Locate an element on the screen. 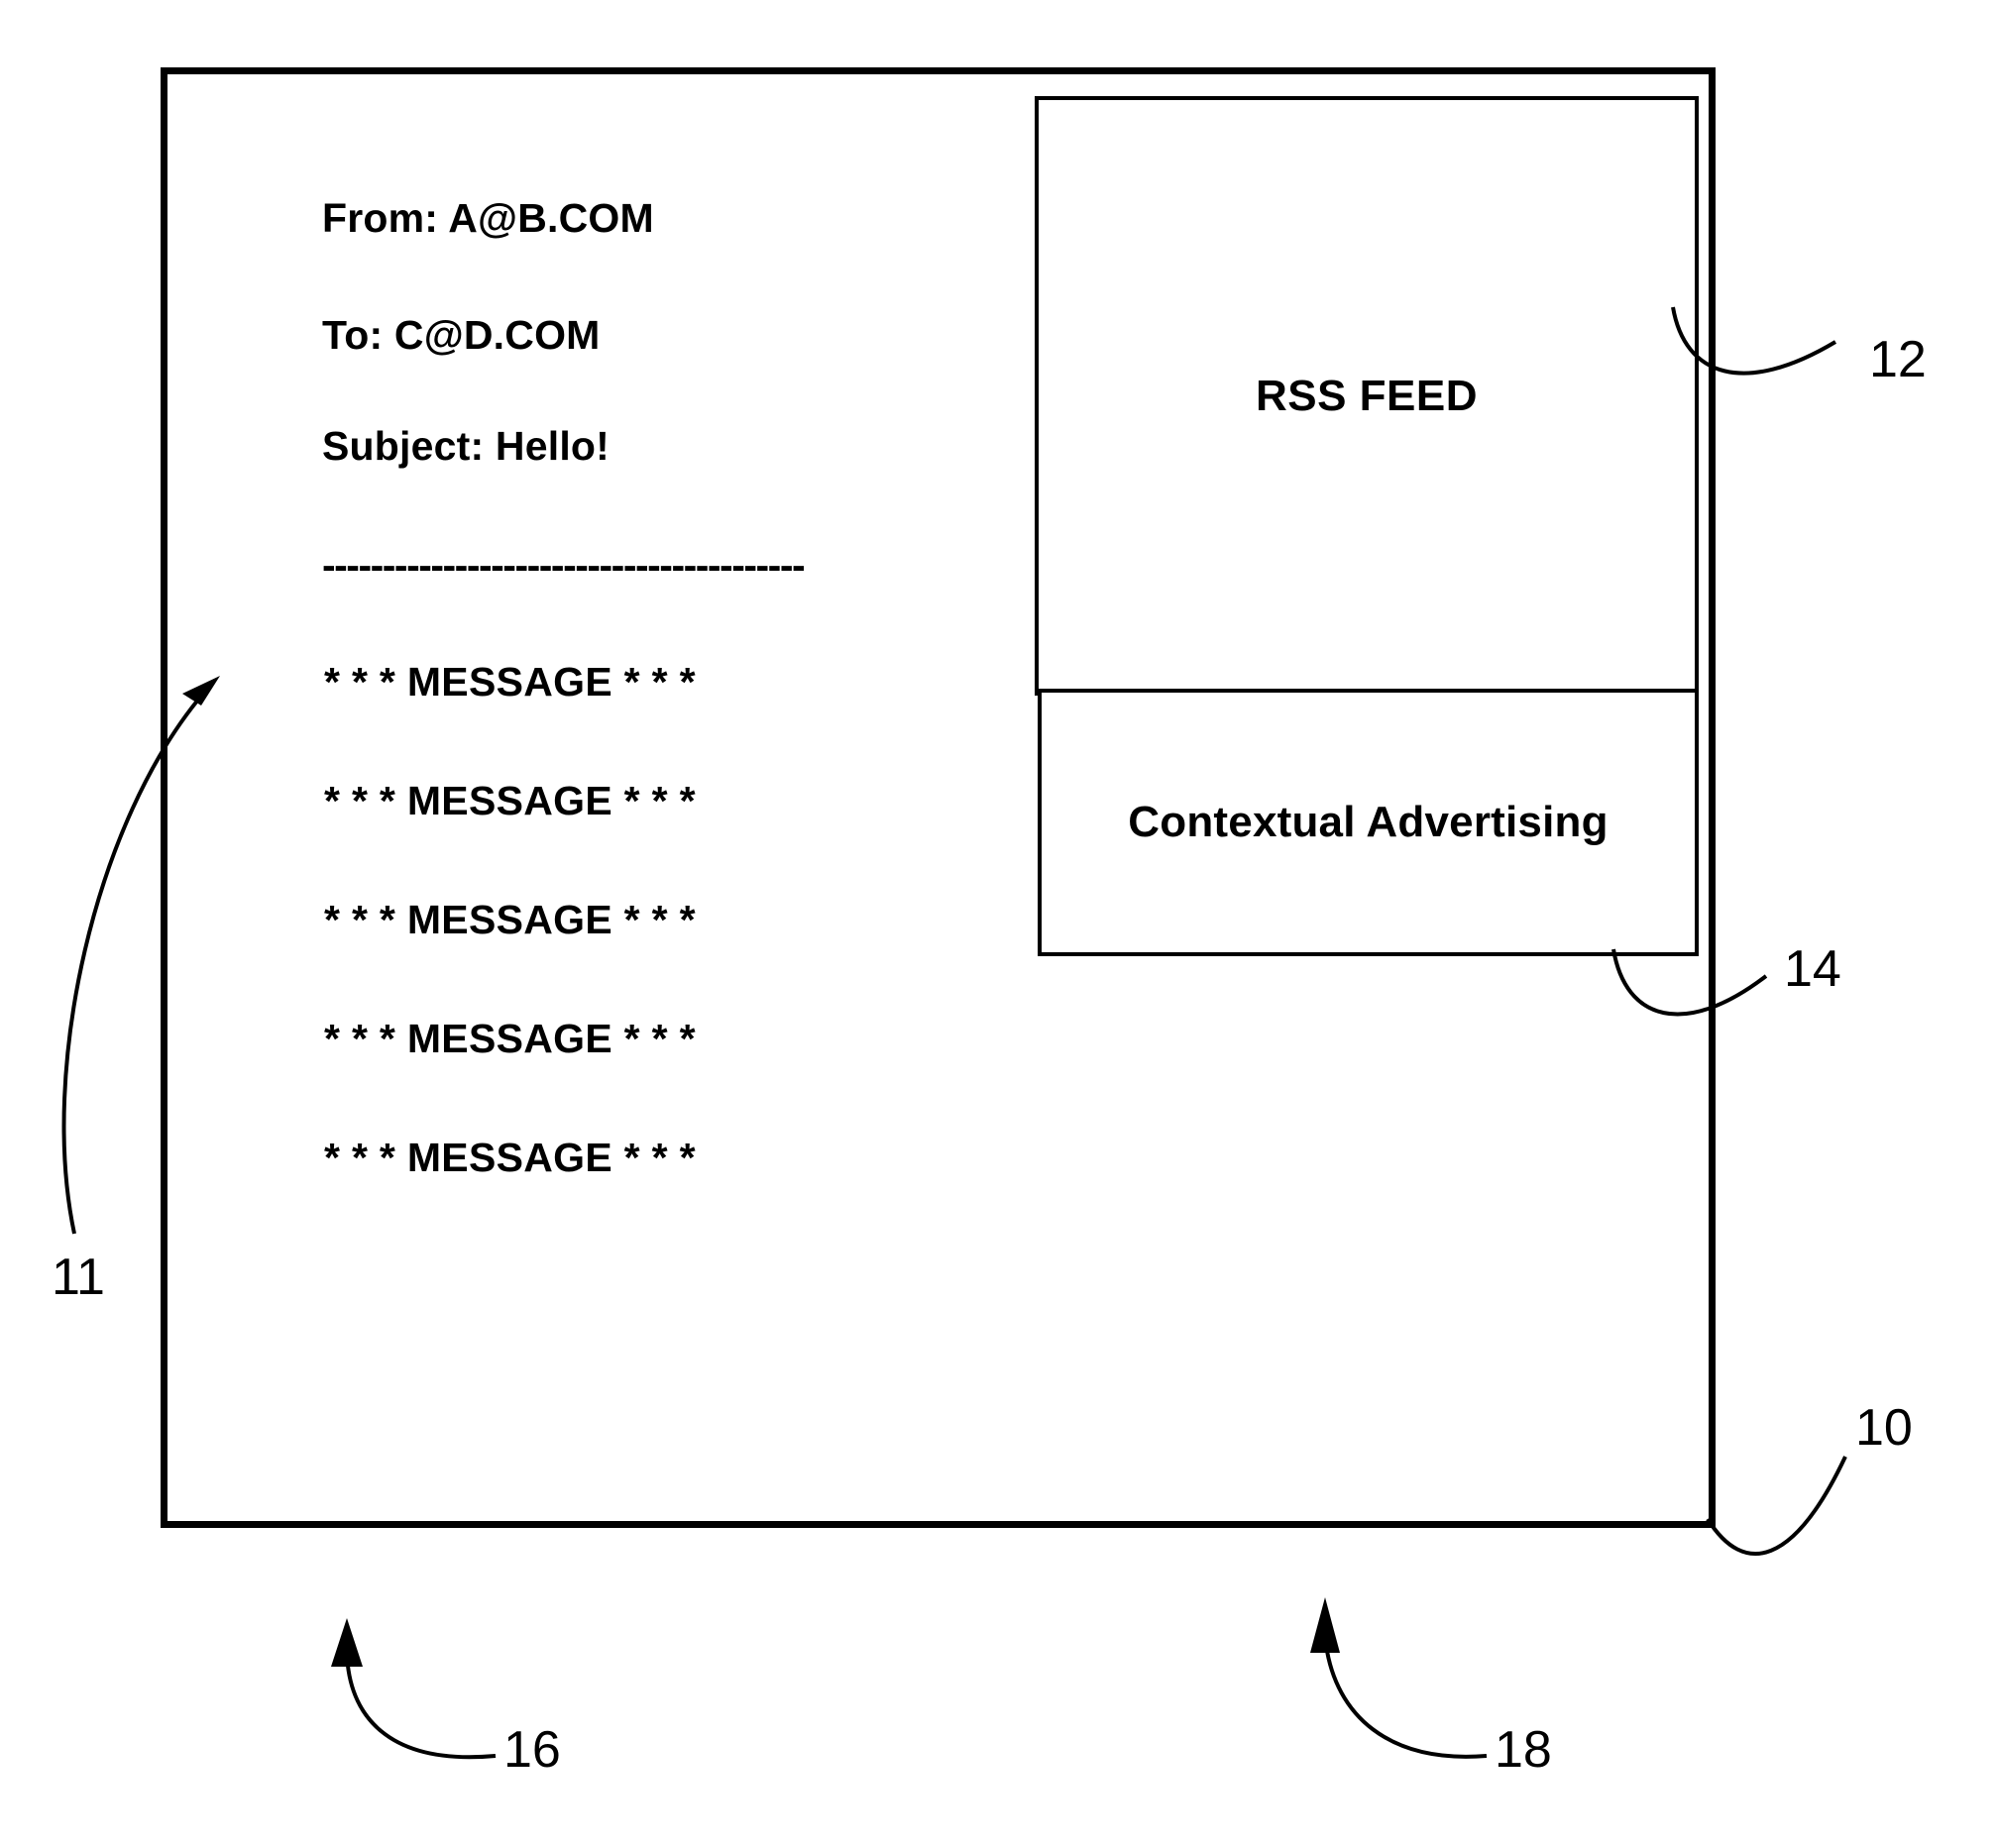 Image resolution: width=1998 pixels, height=1848 pixels. reference-numeral-12: 12 is located at coordinates (1898, 359).